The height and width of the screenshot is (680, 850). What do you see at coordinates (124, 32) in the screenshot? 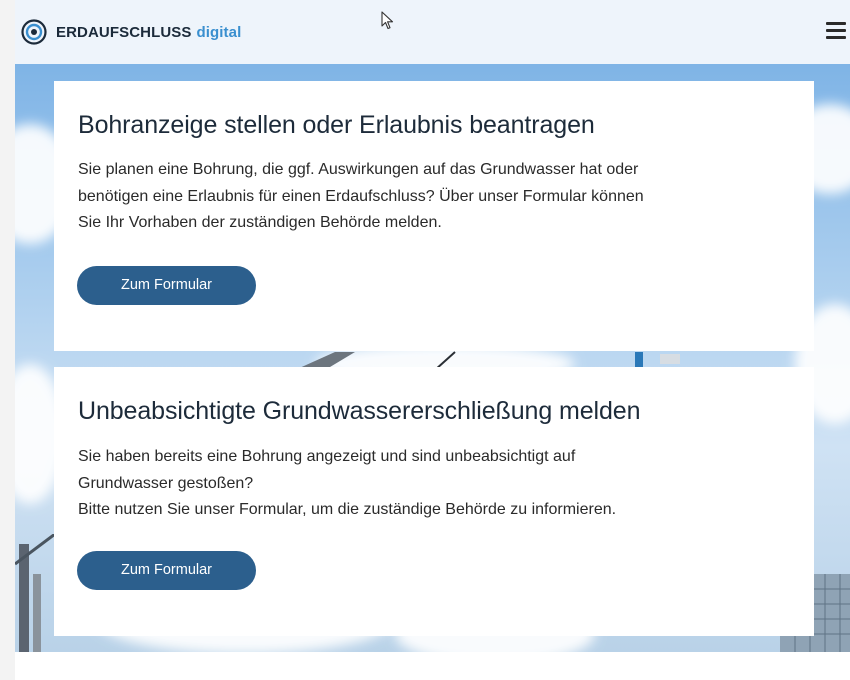
I see `logo-main-text: ERDAUFSCHLUSS` at bounding box center [124, 32].